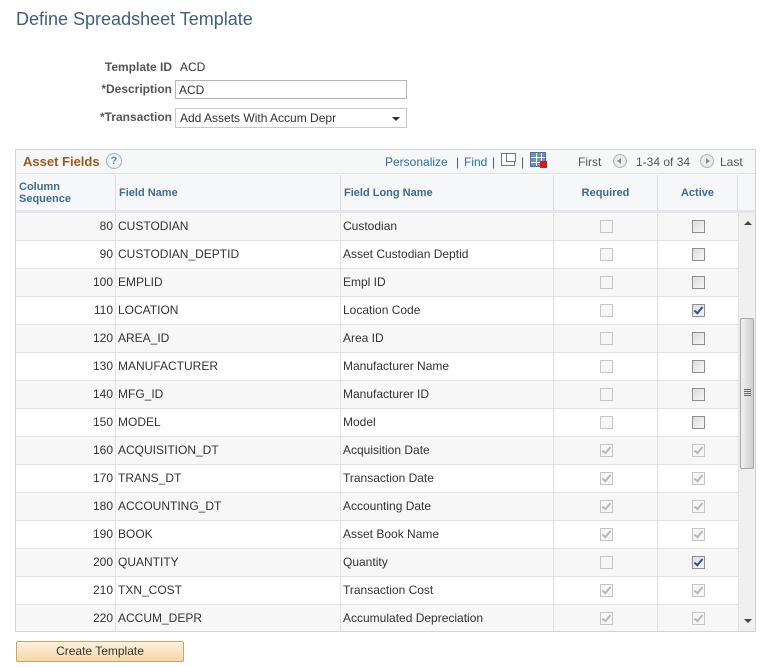 This screenshot has width=771, height=667. Describe the element at coordinates (698, 192) in the screenshot. I see `column-header-active: Active` at that location.